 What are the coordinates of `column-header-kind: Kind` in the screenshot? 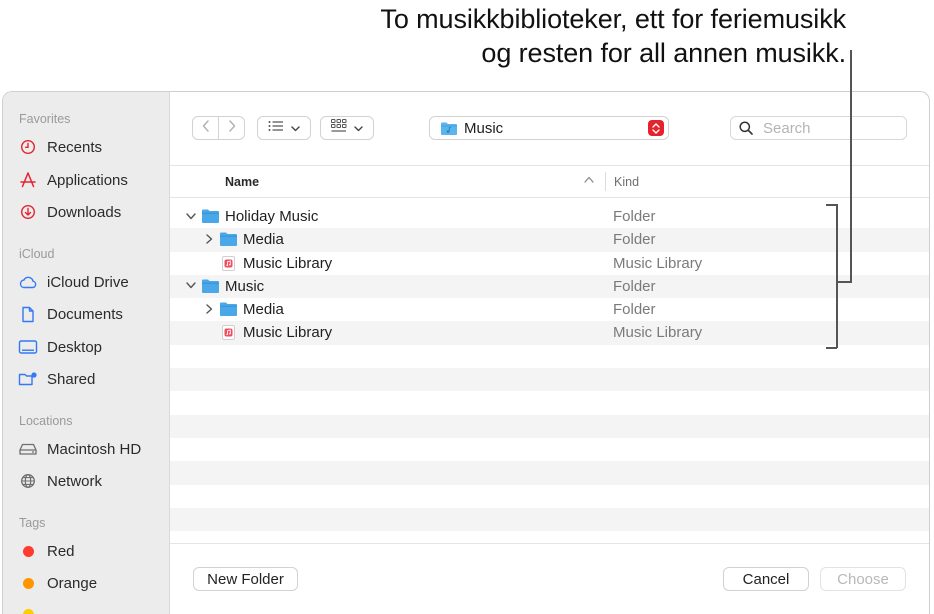 It's located at (626, 182).